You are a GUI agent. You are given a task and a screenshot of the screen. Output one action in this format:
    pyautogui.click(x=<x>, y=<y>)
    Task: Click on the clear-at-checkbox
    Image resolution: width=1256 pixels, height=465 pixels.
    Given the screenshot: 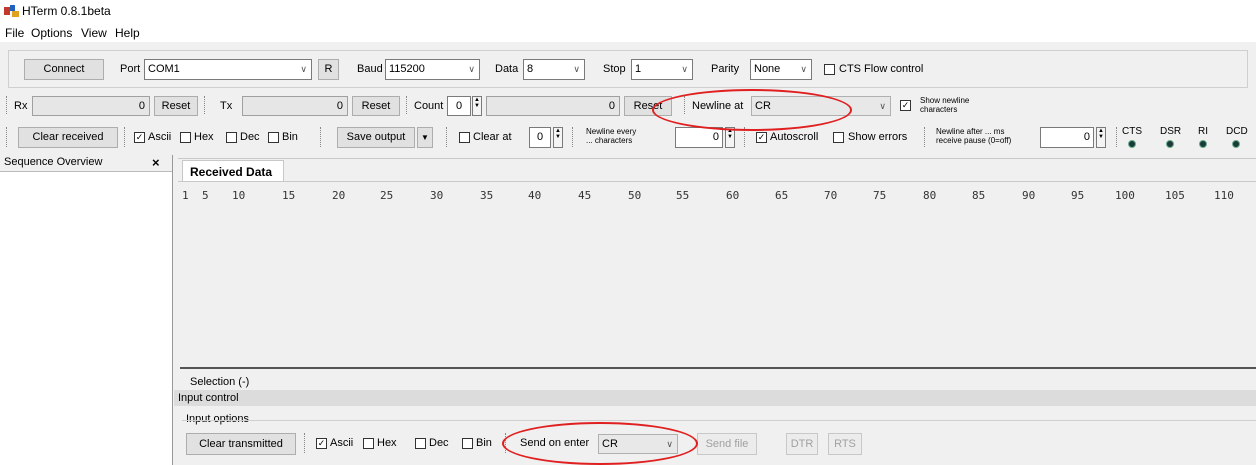 What is the action you would take?
    pyautogui.click(x=464, y=137)
    